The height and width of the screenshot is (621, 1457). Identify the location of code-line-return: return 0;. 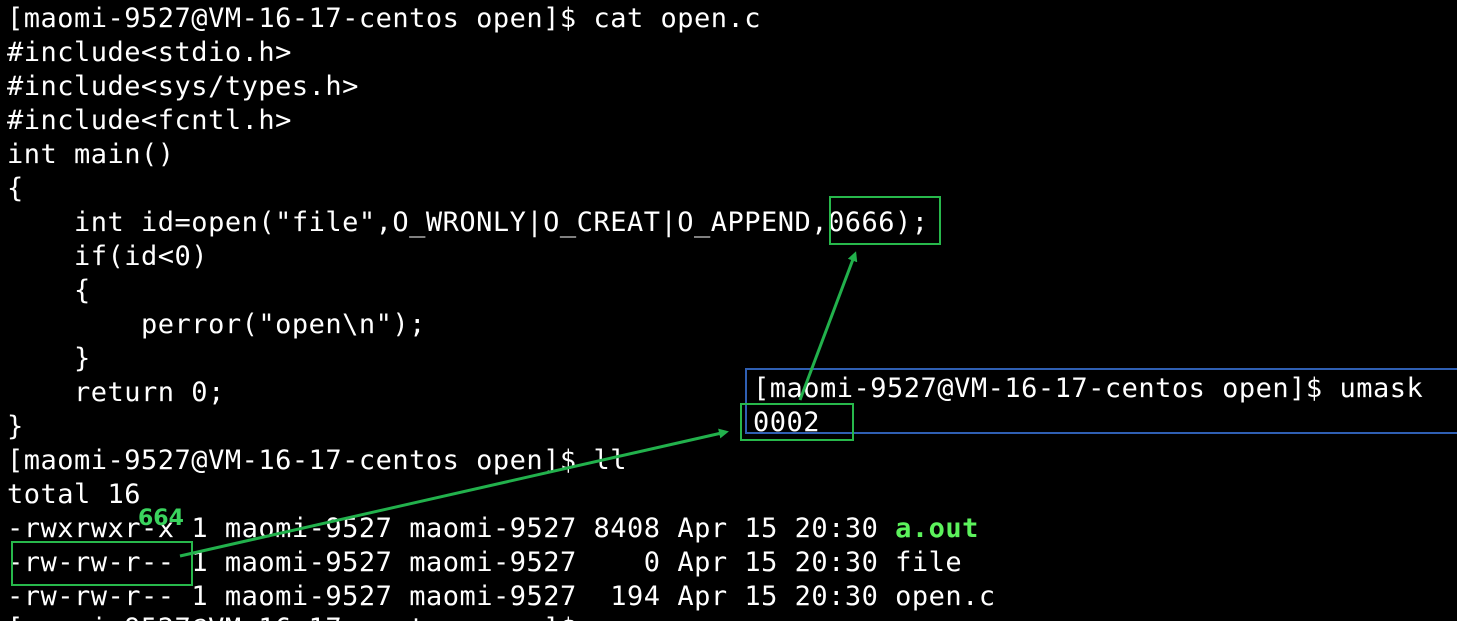
(116, 392).